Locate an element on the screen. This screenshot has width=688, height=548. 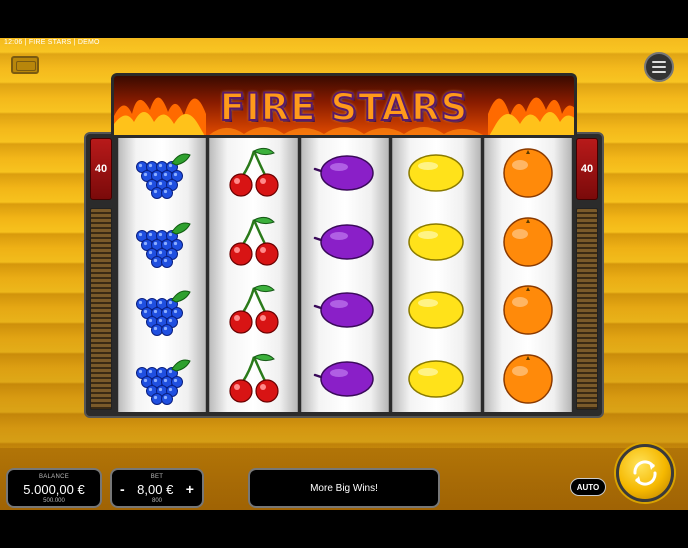
message-text: More Big Wins! is located at coordinates (344, 488).